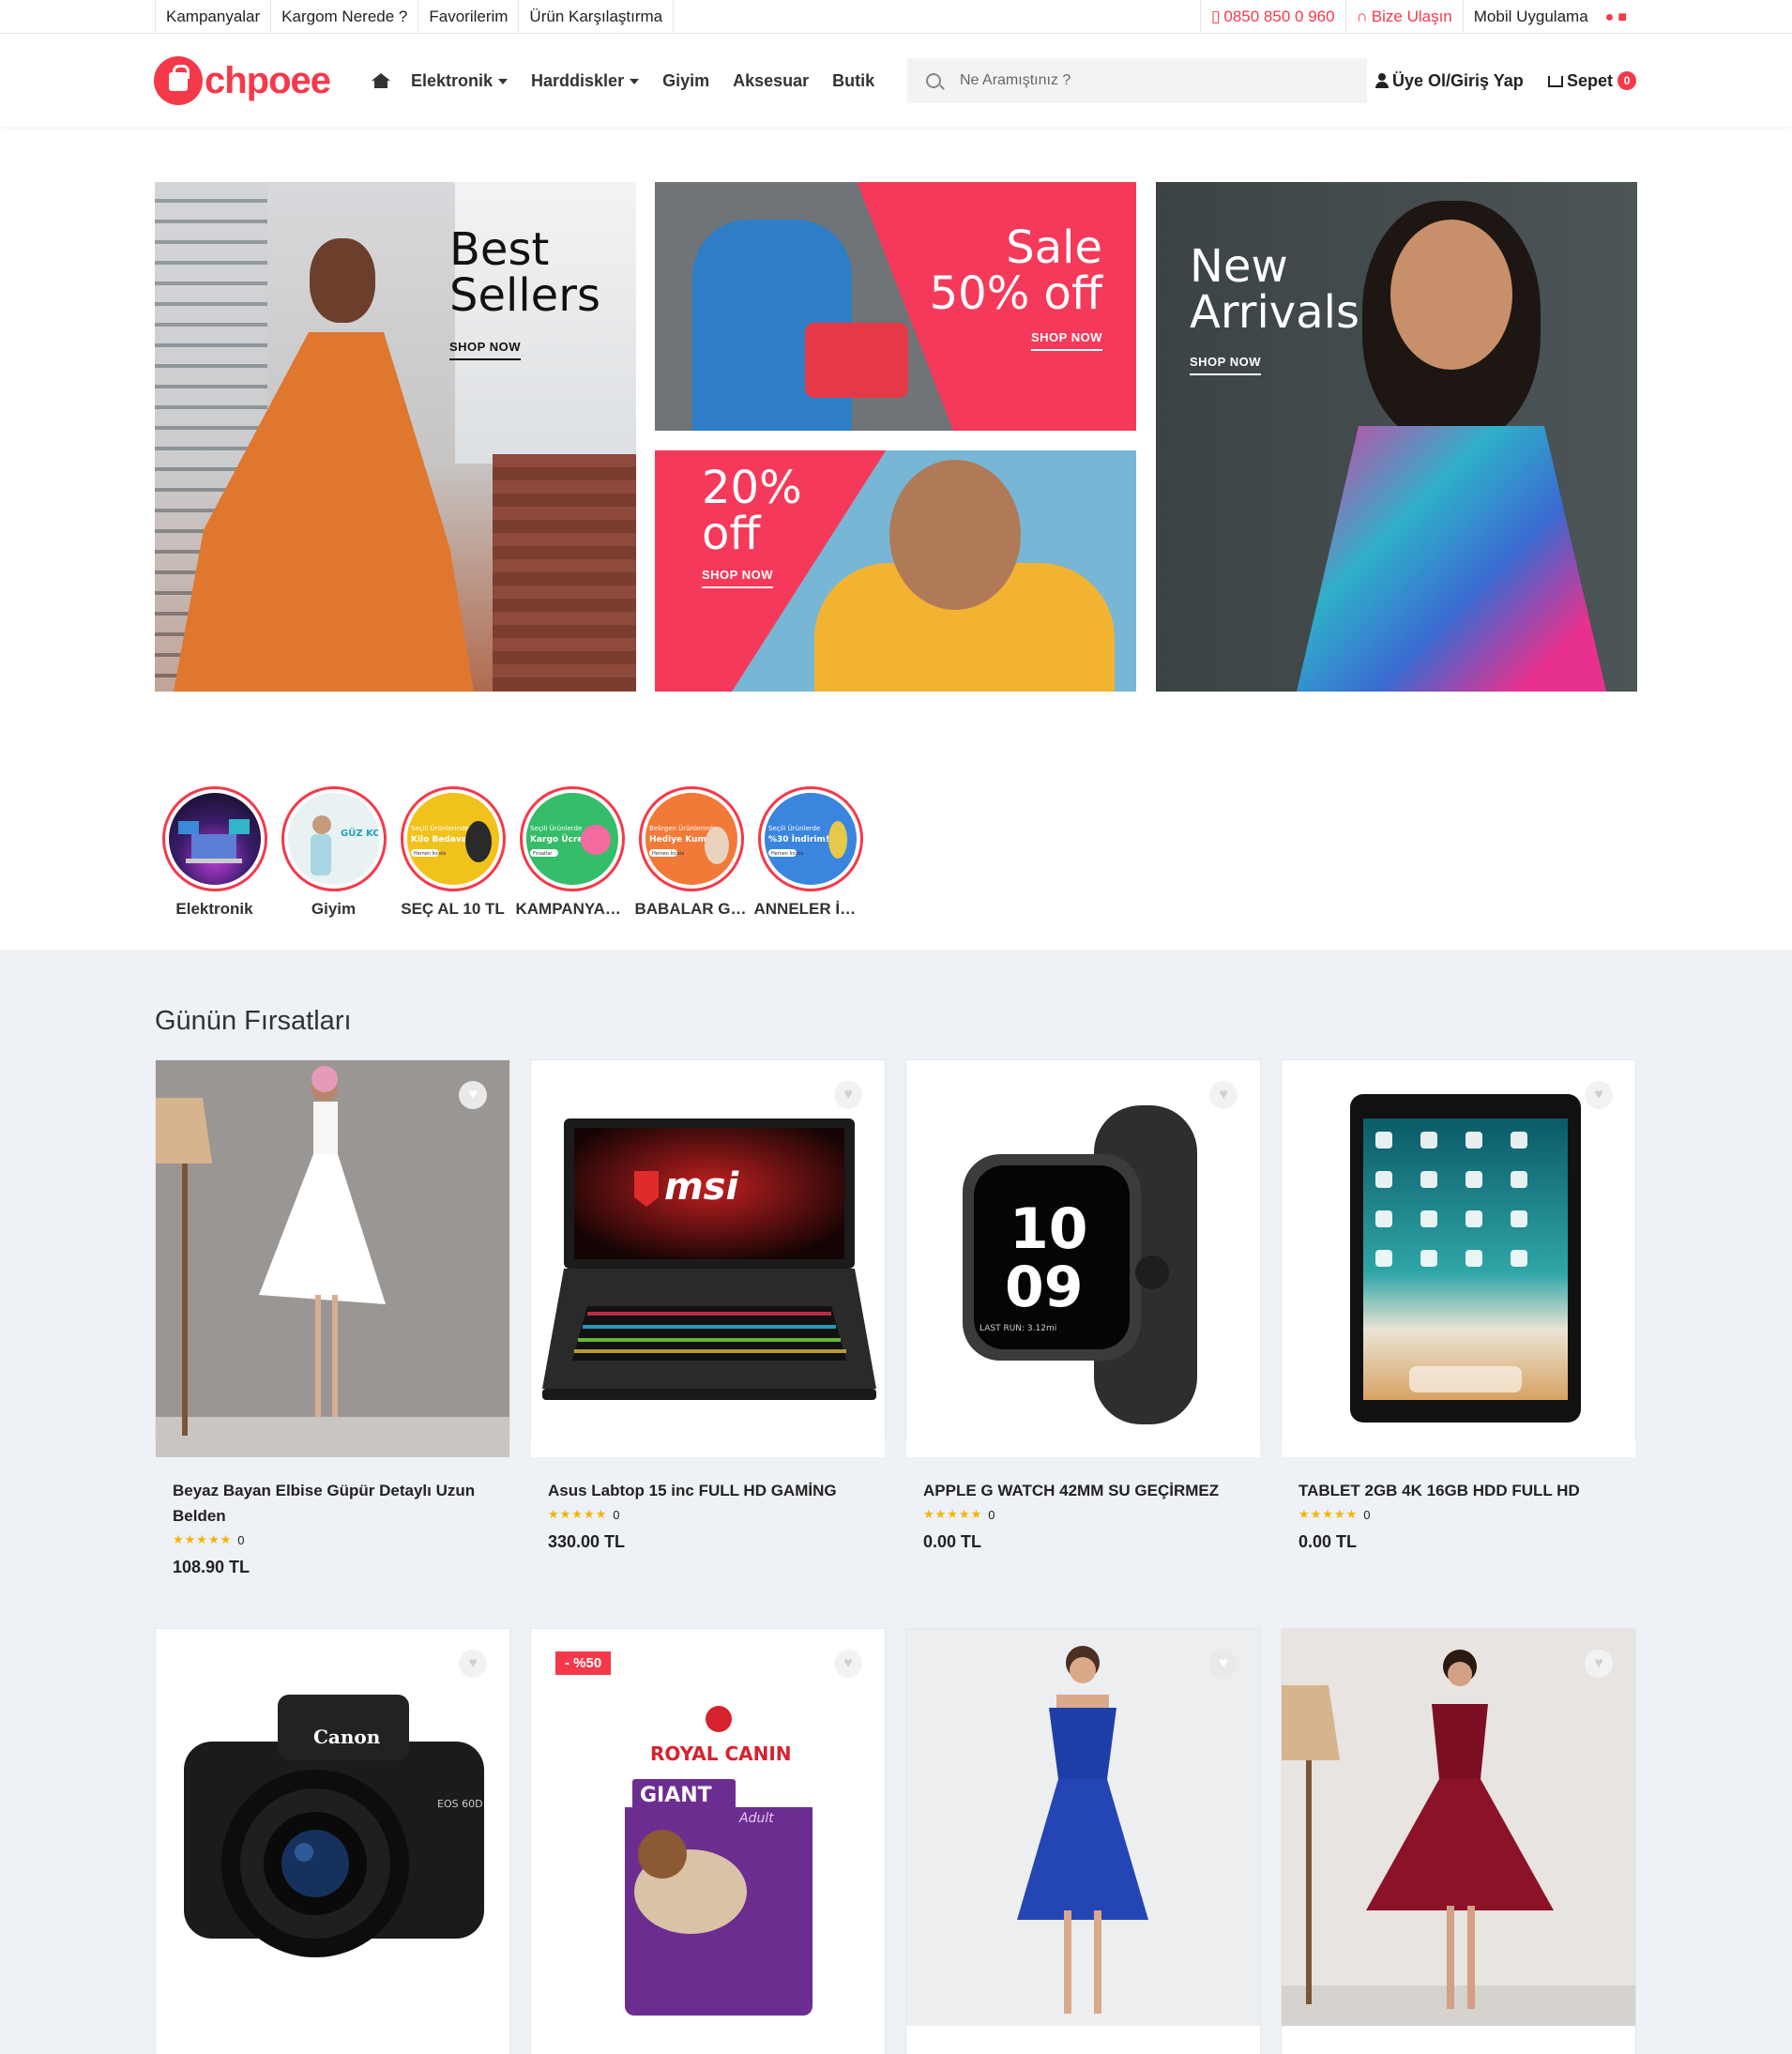 This screenshot has height=2054, width=1792. I want to click on campaigns-link: Kampanyalar, so click(214, 17).